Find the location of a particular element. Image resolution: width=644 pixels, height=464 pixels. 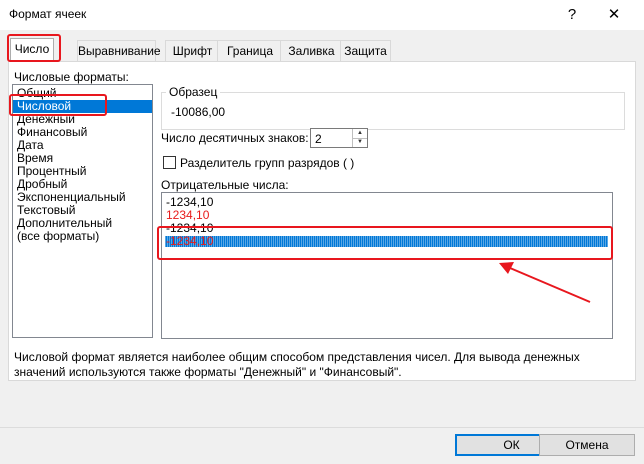

sample-label: Образец is located at coordinates (193, 92).